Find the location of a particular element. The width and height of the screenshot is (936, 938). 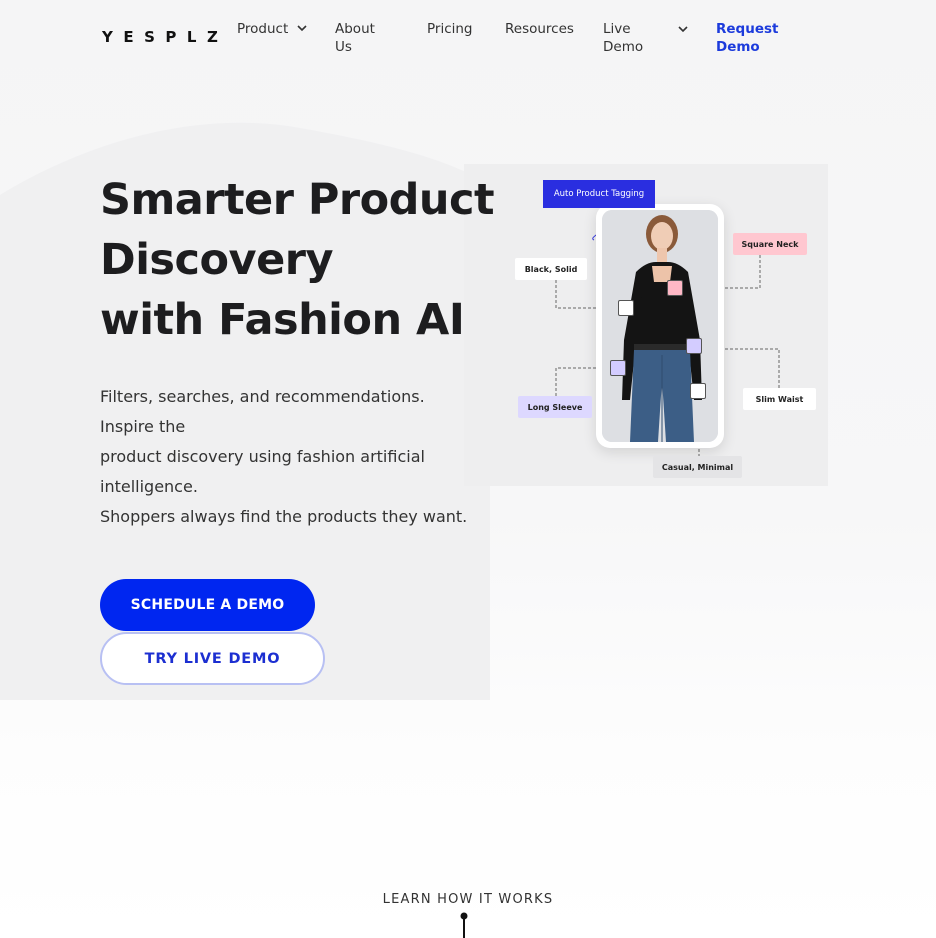

brand-logo: YESPLZ is located at coordinates (165, 37).